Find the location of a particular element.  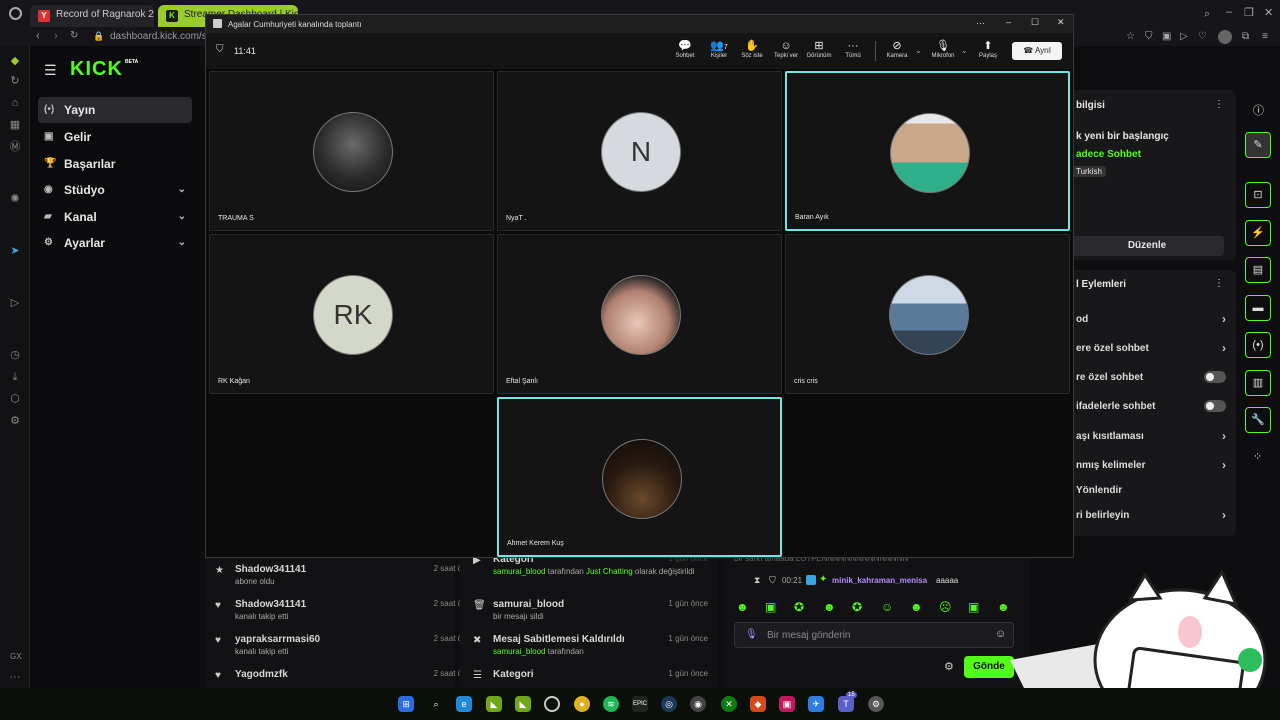

toolbar-react-button: ☺ Tepki ver is located at coordinates (786, 49).